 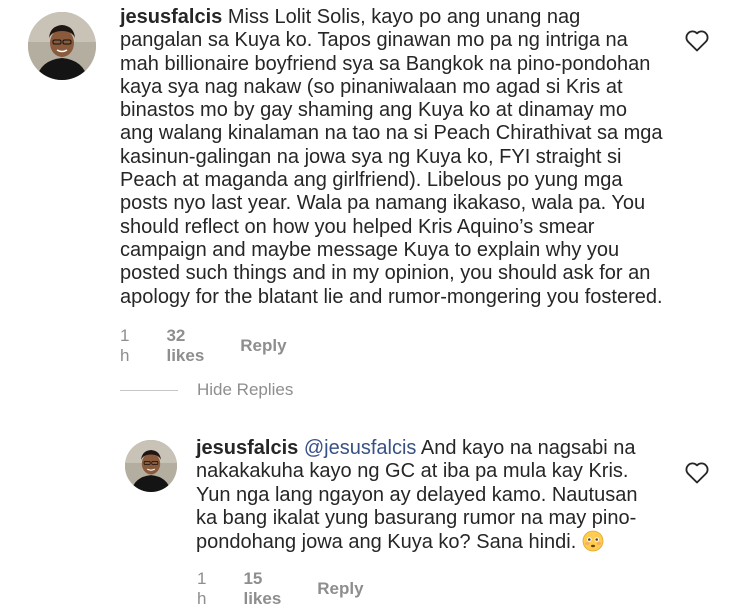 I want to click on hide-replies-button: Hide Replies, so click(x=206, y=390).